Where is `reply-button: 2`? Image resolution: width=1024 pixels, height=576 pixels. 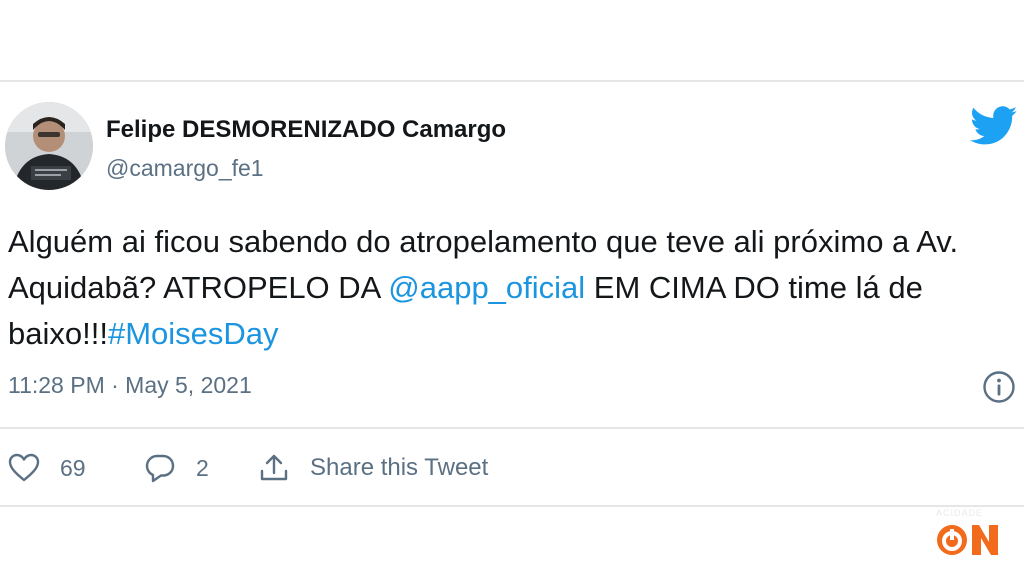 reply-button: 2 is located at coordinates (176, 468).